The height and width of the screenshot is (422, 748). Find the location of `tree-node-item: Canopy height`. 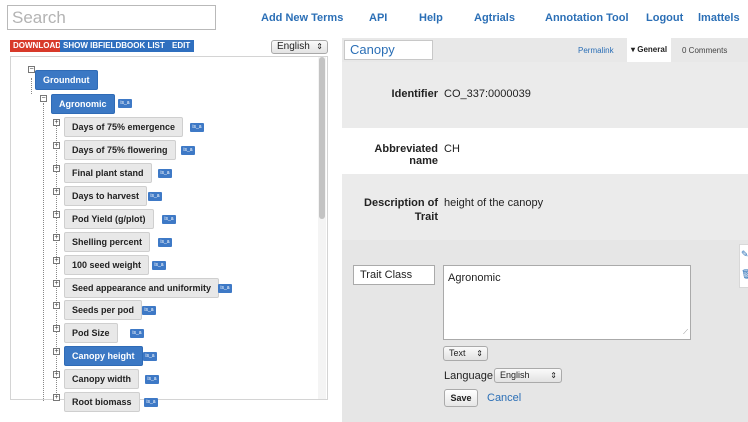

tree-node-item: Canopy height is located at coordinates (103, 356).